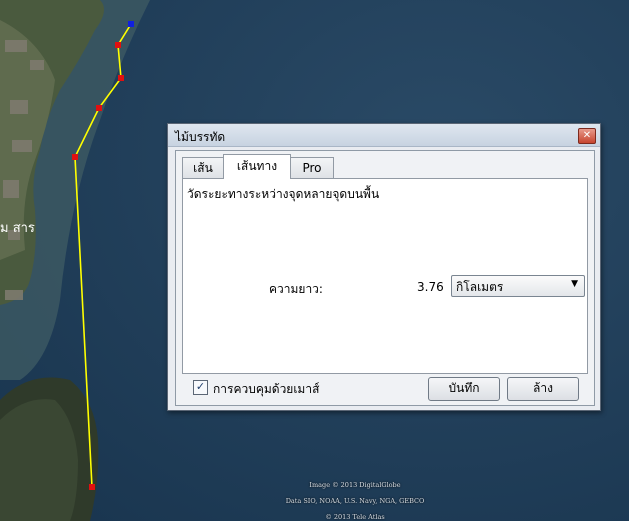  I want to click on tab-line: เส้น, so click(203, 167).